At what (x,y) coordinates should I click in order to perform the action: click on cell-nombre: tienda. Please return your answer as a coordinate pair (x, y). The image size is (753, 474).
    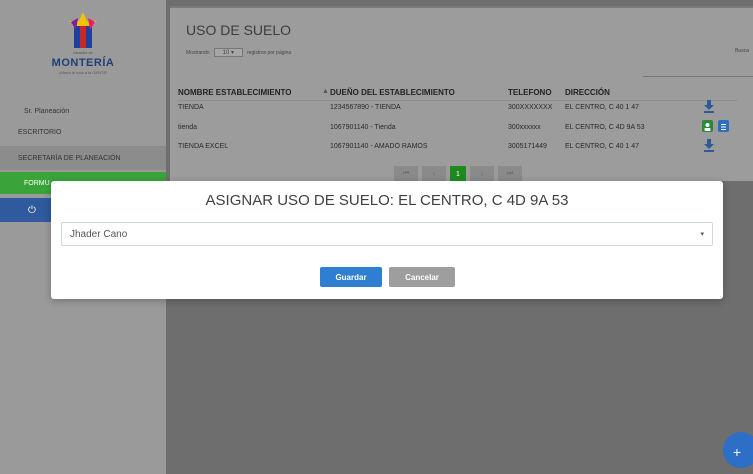
    Looking at the image, I should click on (188, 127).